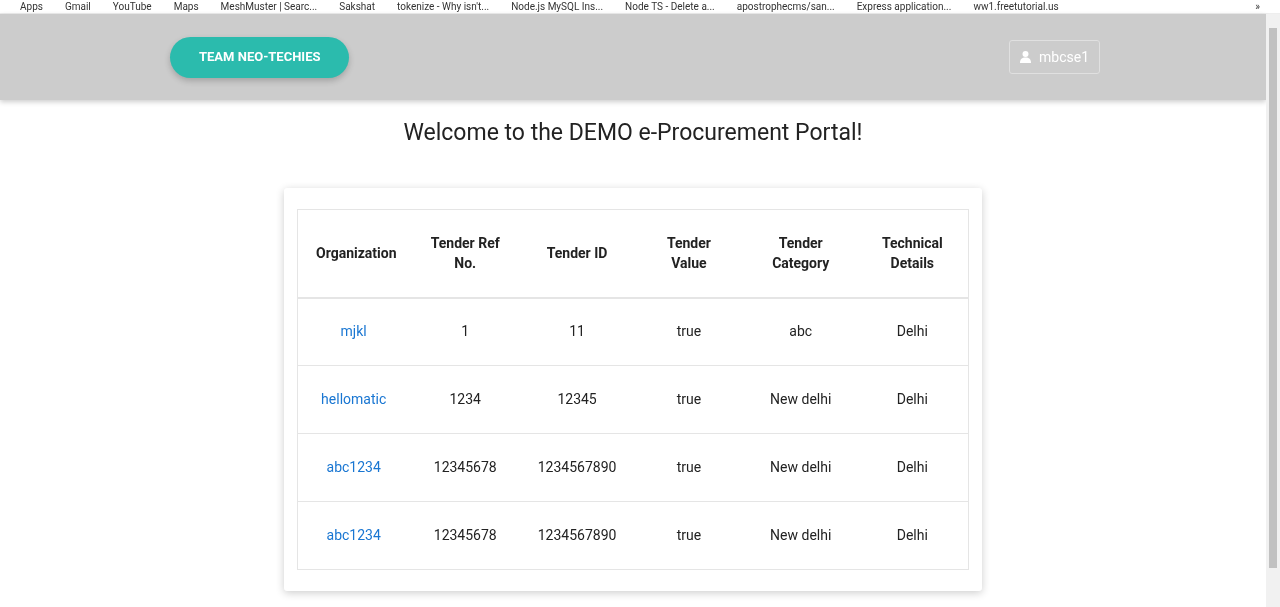 This screenshot has height=607, width=1280. What do you see at coordinates (1273, 310) in the screenshot?
I see `scrollbar` at bounding box center [1273, 310].